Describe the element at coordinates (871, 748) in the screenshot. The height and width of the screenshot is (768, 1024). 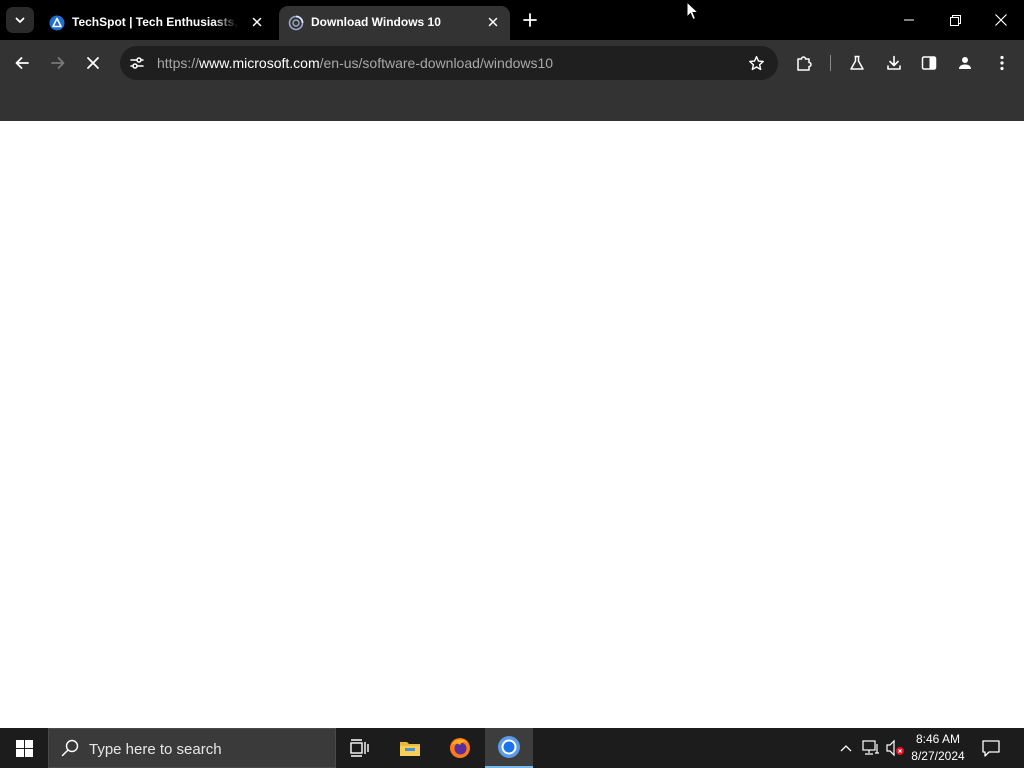
I see `network-icon` at that location.